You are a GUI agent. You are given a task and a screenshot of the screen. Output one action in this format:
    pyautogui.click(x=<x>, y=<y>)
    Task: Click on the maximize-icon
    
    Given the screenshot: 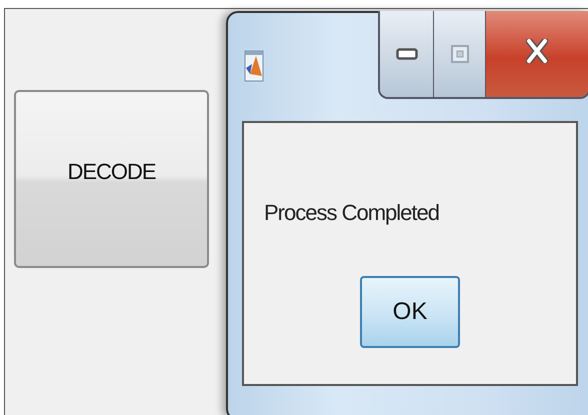 What is the action you would take?
    pyautogui.click(x=459, y=54)
    